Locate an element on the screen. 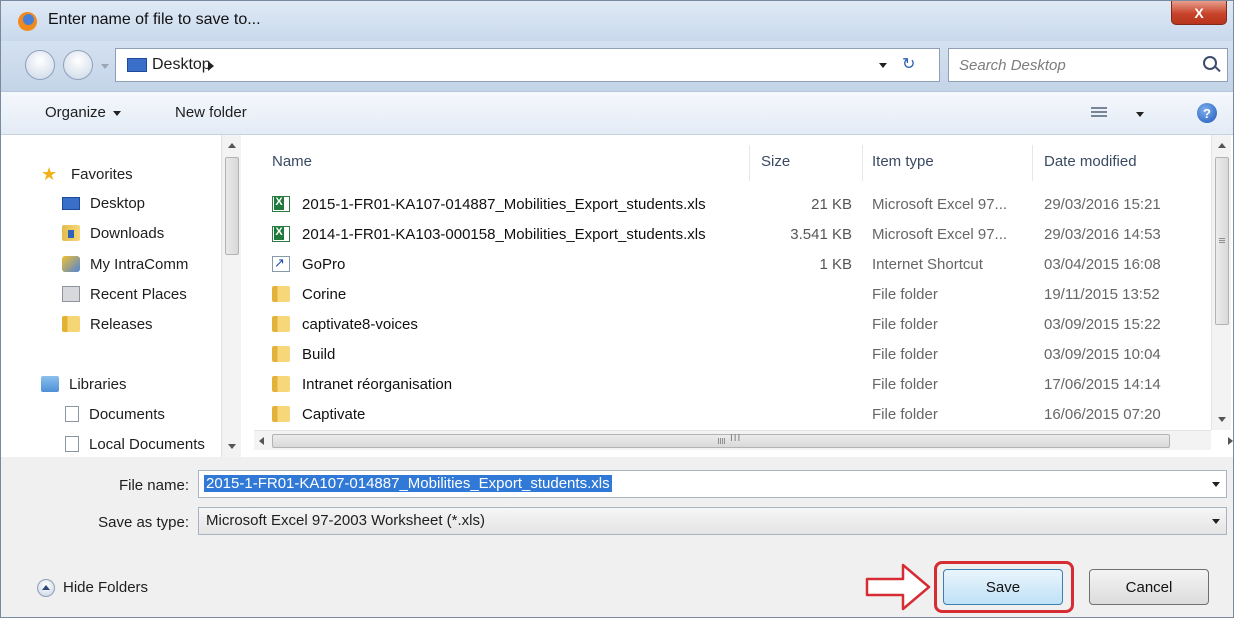 The image size is (1234, 618). nav-favorites-header: ★ Favorites is located at coordinates (87, 174).